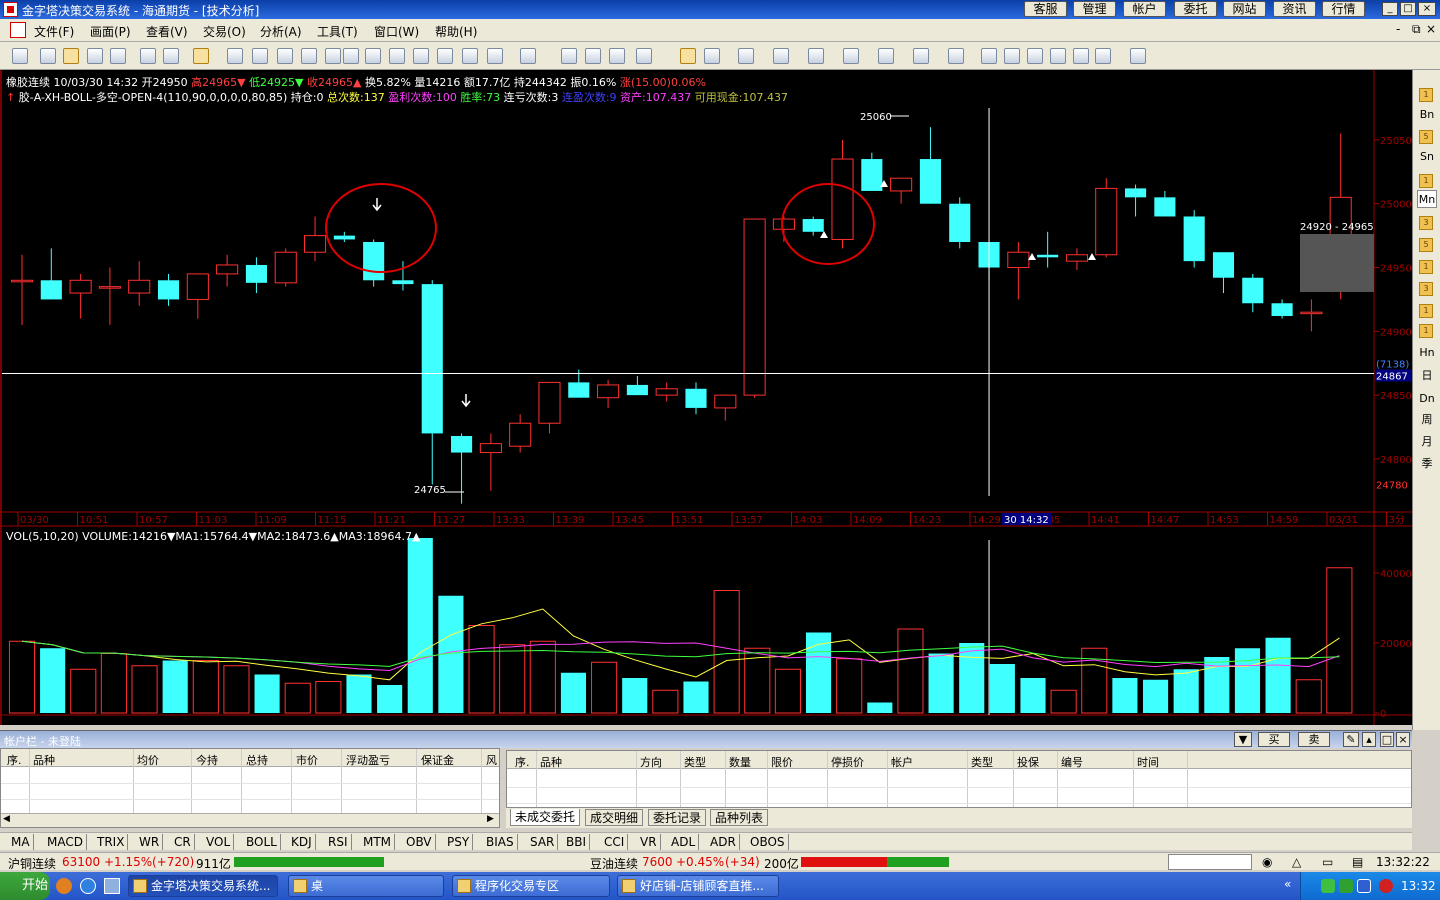 This screenshot has width=1440, height=900. I want to click on period-hn: Hn, so click(1427, 353).